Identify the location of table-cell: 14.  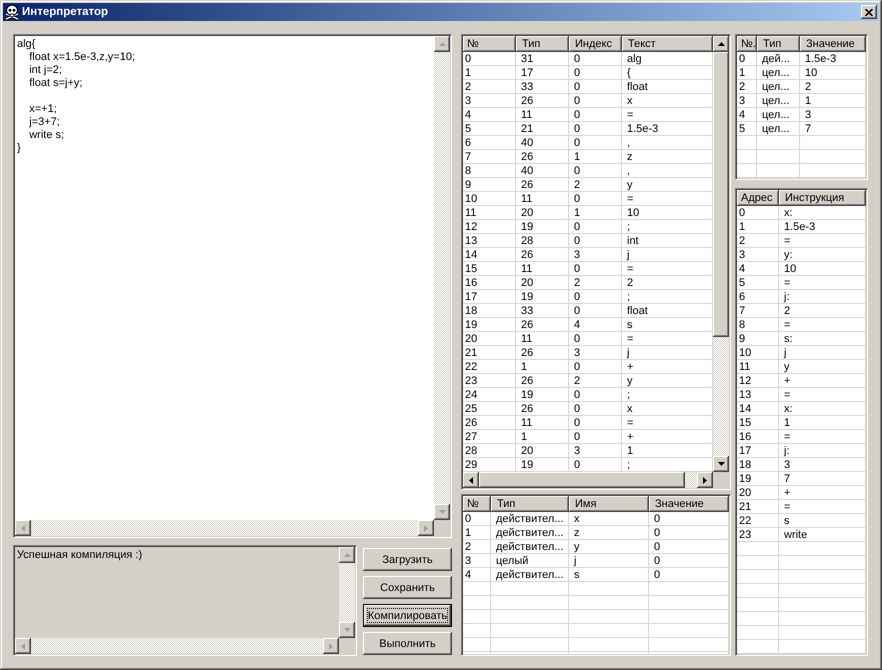
(489, 255).